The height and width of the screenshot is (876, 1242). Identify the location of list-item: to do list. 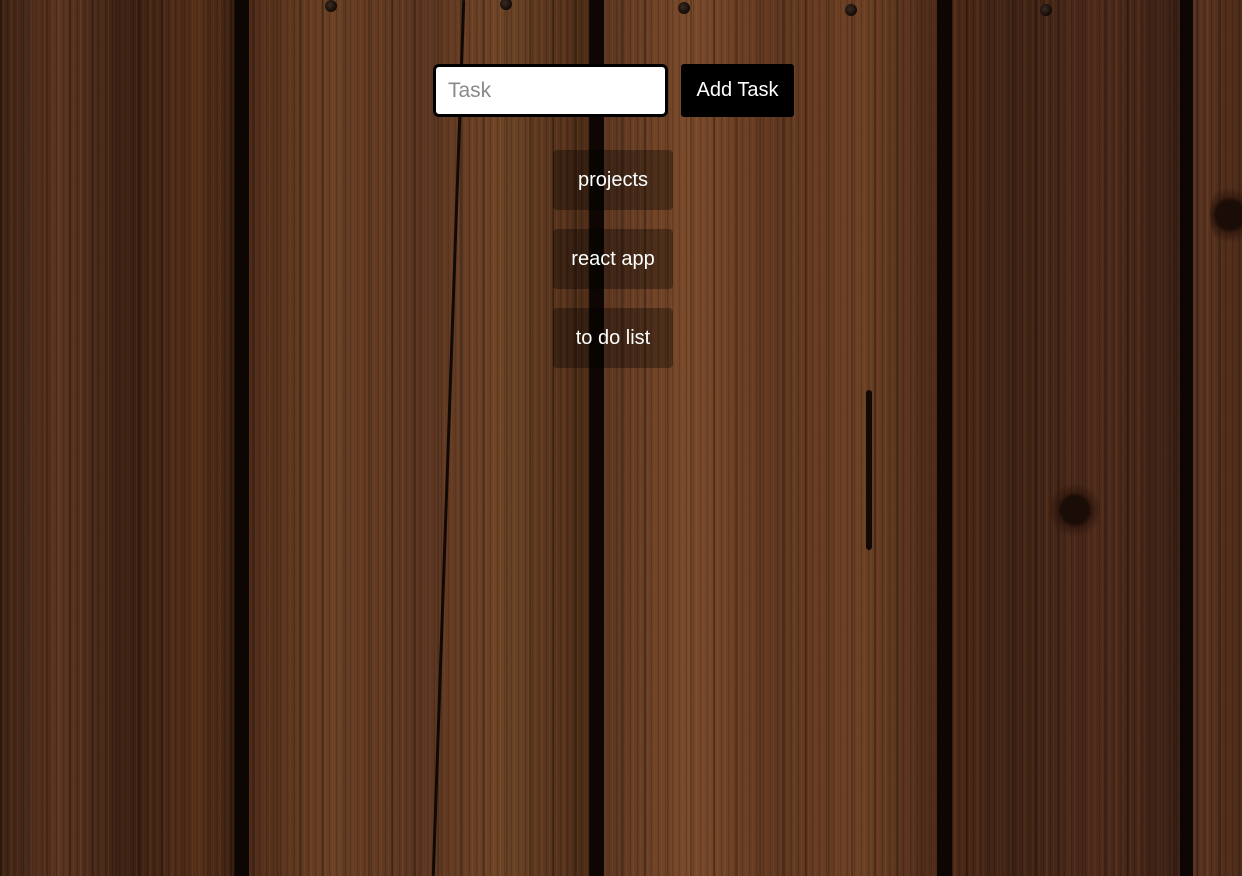
(613, 338).